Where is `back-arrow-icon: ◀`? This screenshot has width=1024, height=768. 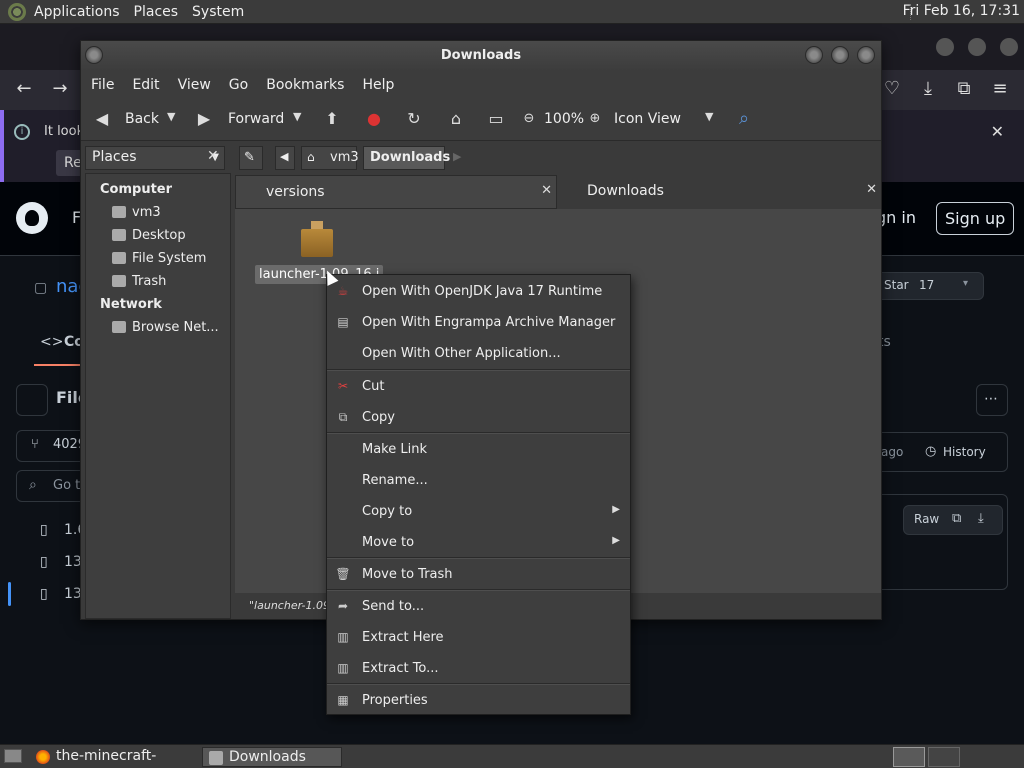 back-arrow-icon: ◀ is located at coordinates (102, 119).